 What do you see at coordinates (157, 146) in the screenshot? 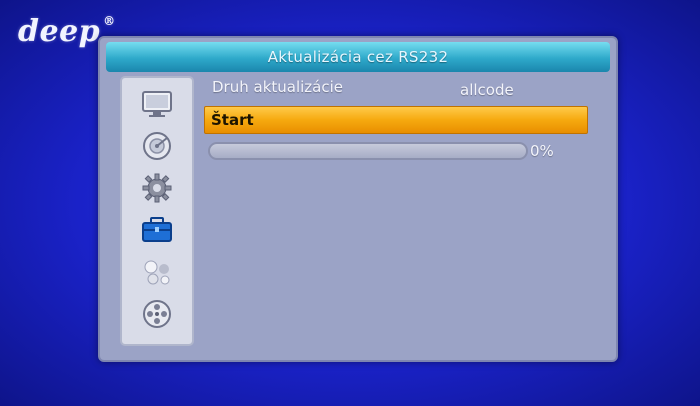
I see `satellite-dish-icon` at bounding box center [157, 146].